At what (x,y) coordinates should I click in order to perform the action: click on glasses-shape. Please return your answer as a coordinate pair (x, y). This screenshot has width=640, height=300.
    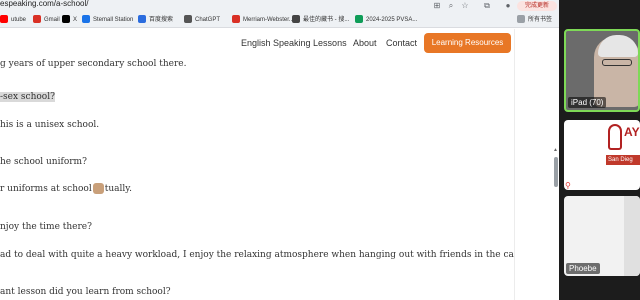
    Looking at the image, I should click on (617, 62).